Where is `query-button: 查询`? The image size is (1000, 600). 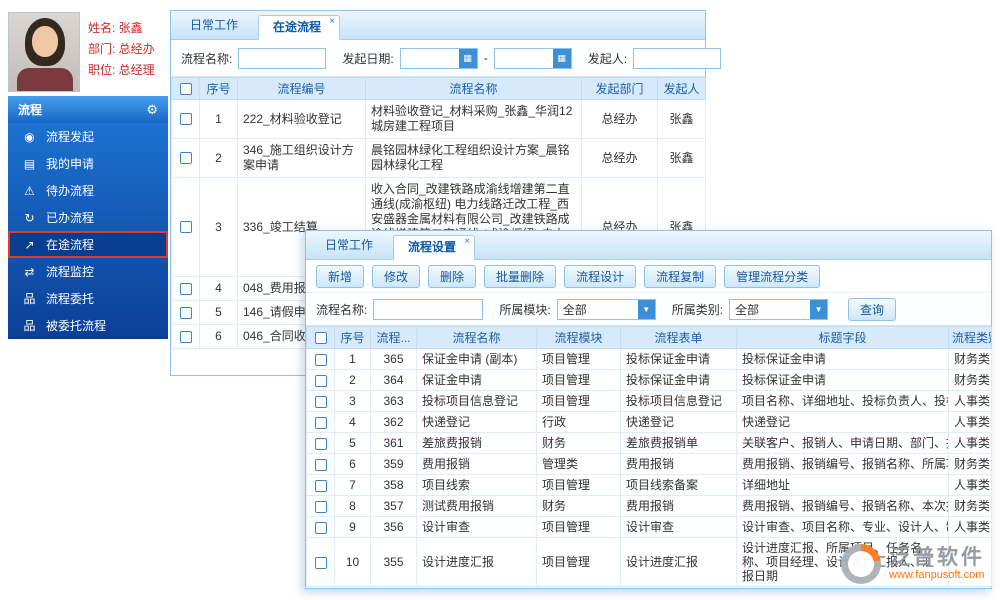 query-button: 查询 is located at coordinates (872, 309).